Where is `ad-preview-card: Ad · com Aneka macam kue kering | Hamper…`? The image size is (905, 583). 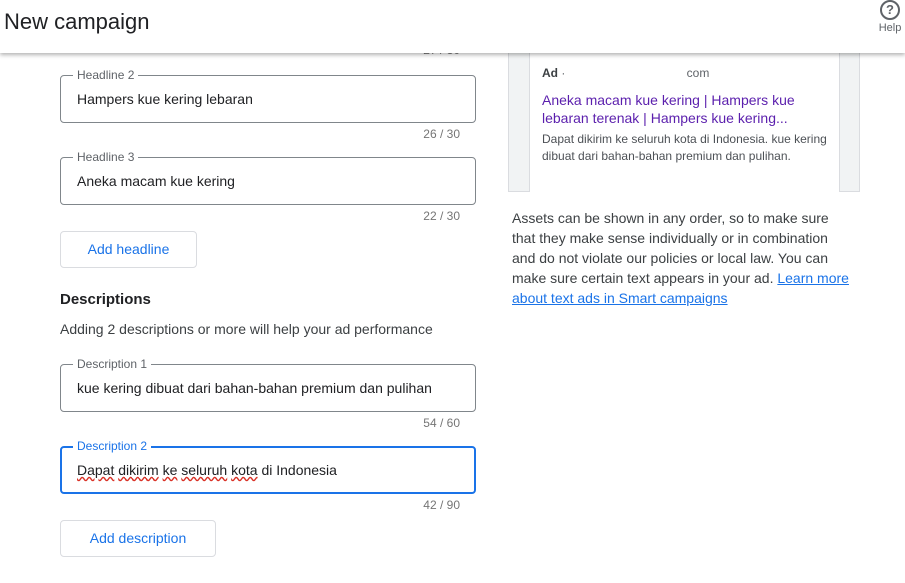 ad-preview-card: Ad · com Aneka macam kue kering | Hamper… is located at coordinates (684, 116).